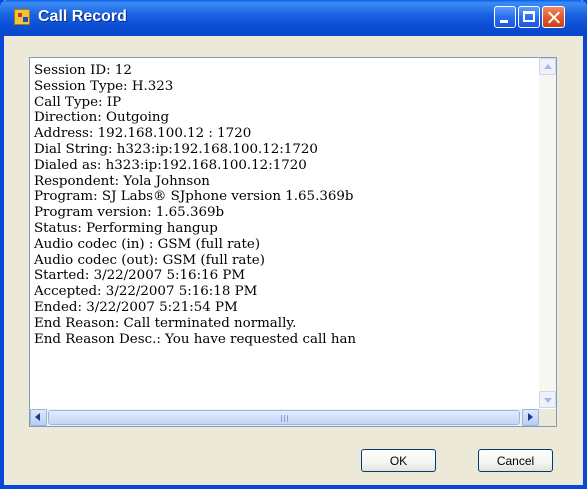 The width and height of the screenshot is (587, 489). What do you see at coordinates (83, 70) in the screenshot?
I see `log-line: Session ID: 12` at bounding box center [83, 70].